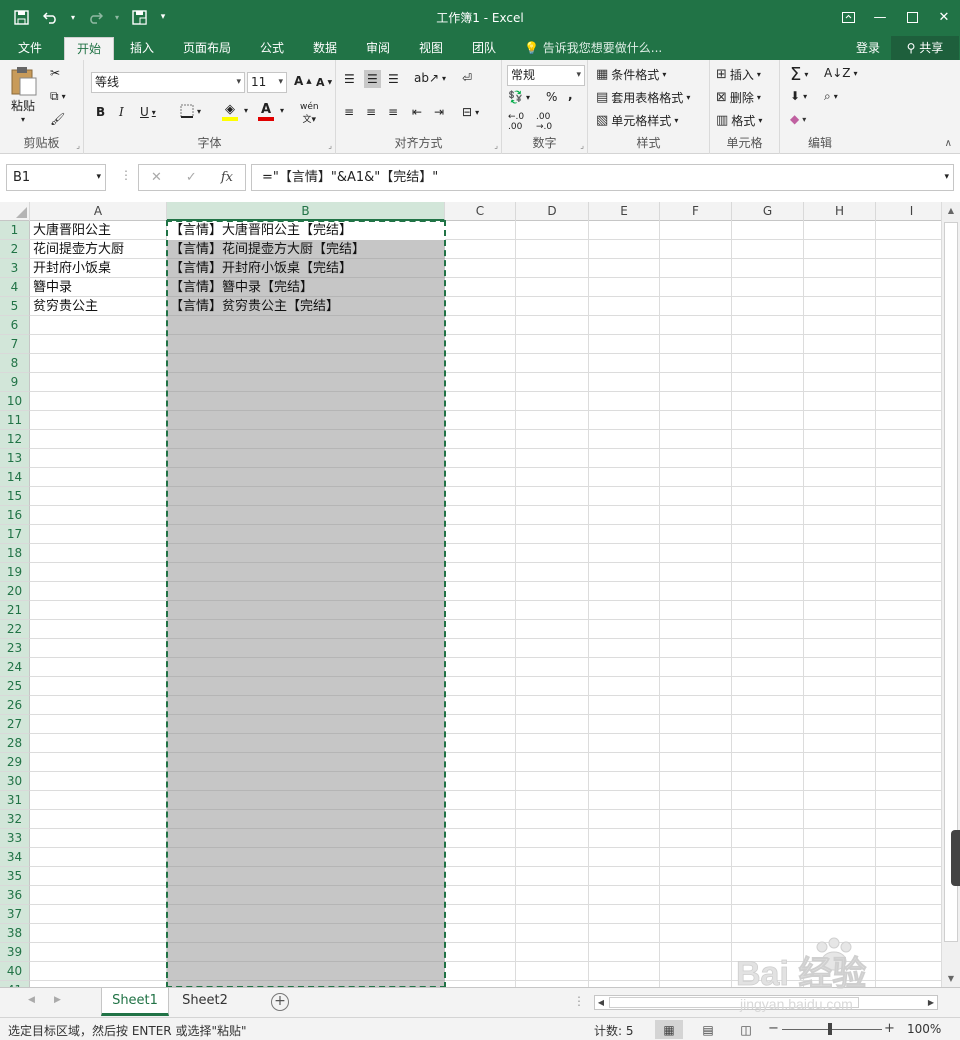  Describe the element at coordinates (439, 112) in the screenshot. I see `increase-indent-icon: ⇥` at that location.